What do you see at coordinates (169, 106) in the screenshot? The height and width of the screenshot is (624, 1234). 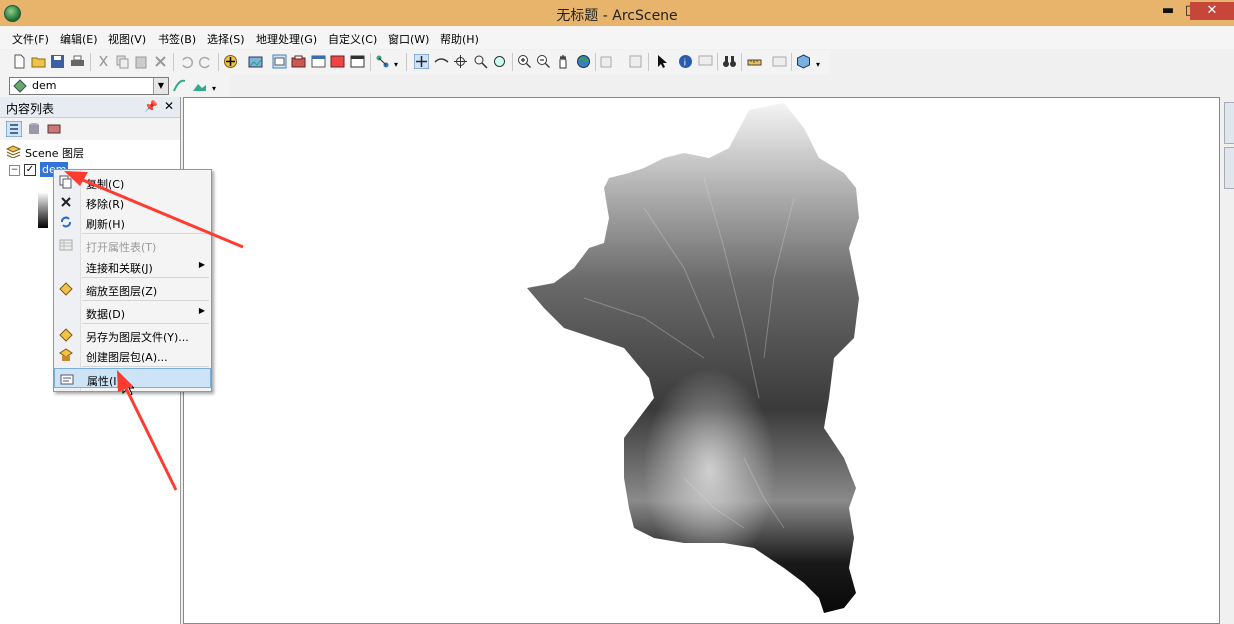 I see `toc-close-button: ✕` at bounding box center [169, 106].